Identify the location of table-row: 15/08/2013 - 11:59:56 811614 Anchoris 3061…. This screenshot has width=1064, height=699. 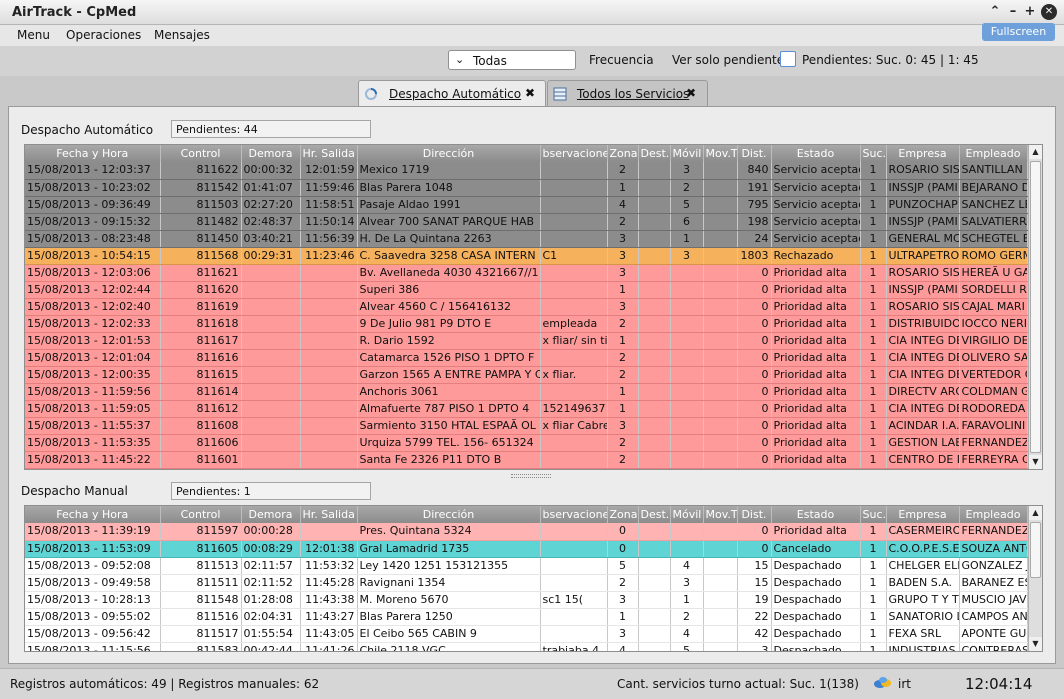
(526, 392).